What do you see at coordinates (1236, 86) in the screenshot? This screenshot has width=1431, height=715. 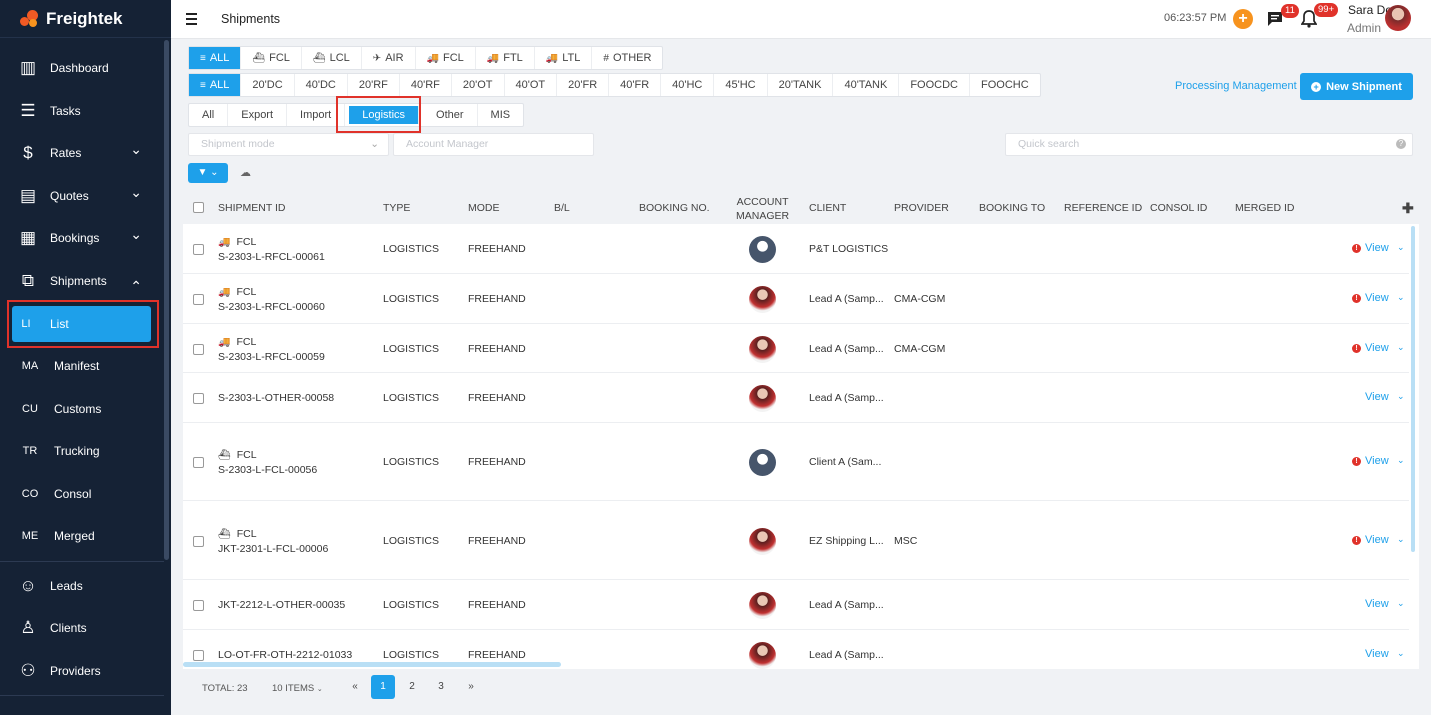 I see `processing-management-link: Processing Management` at bounding box center [1236, 86].